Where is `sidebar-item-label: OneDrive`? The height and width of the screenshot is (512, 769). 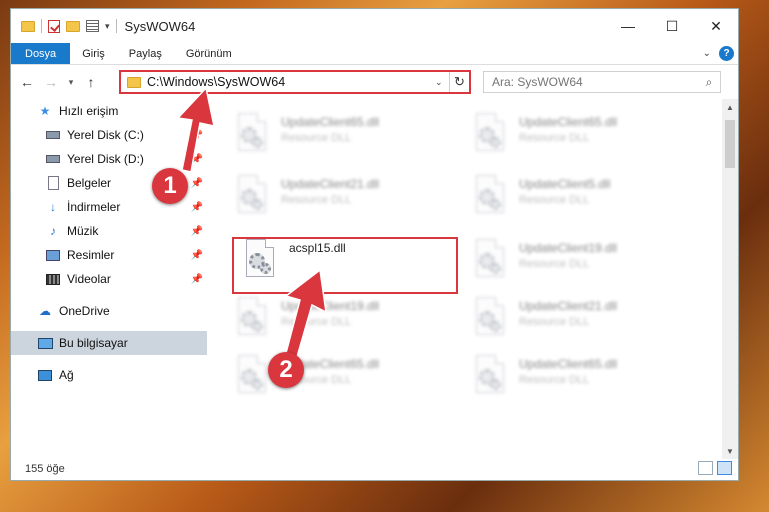 sidebar-item-label: OneDrive is located at coordinates (84, 311).